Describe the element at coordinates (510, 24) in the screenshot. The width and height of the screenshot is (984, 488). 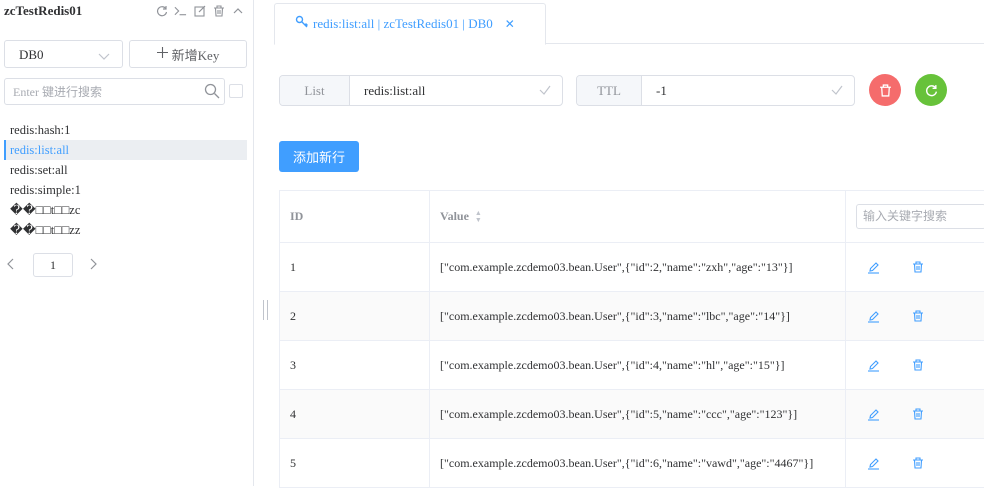
I see `close-icon: ✕` at that location.